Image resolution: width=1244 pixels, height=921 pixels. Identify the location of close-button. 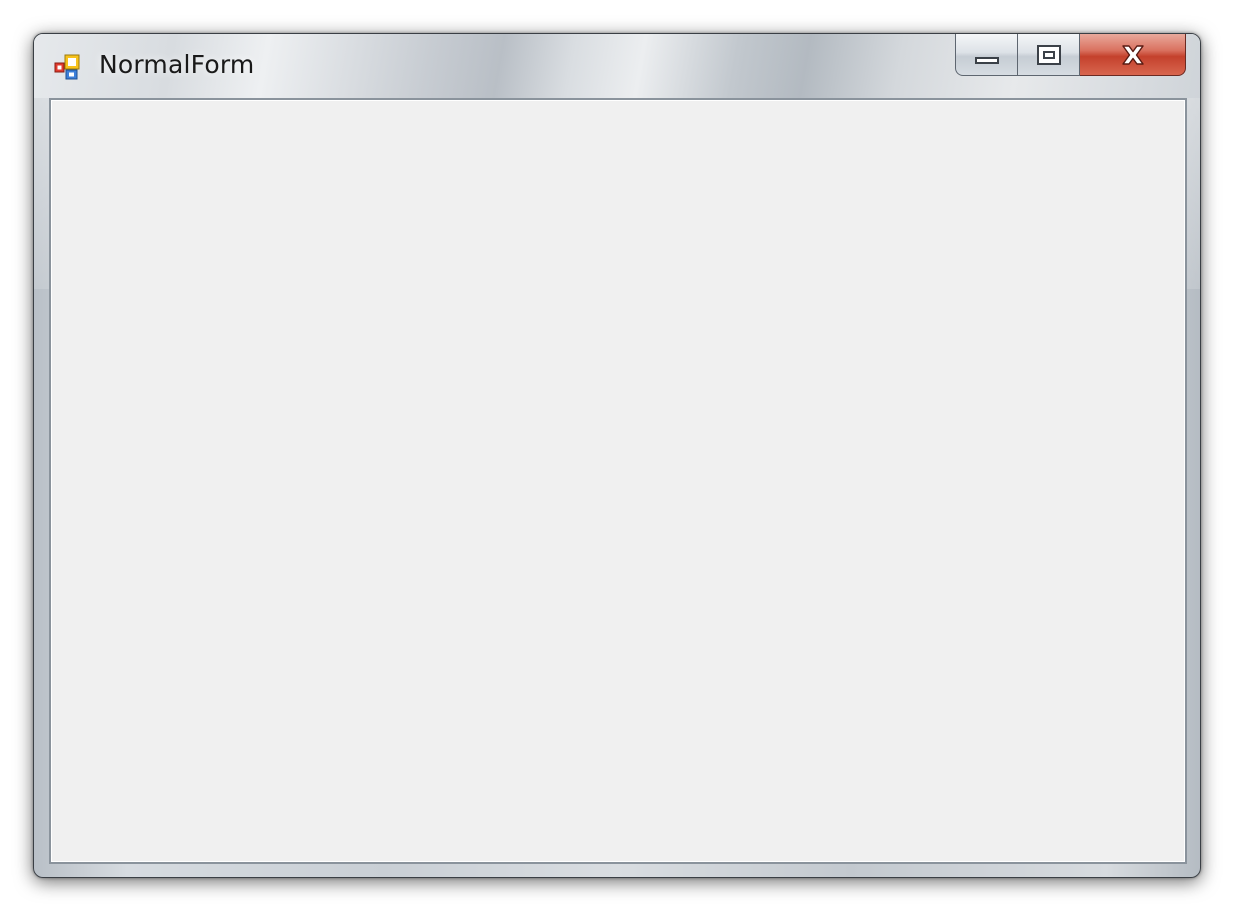
(1133, 55).